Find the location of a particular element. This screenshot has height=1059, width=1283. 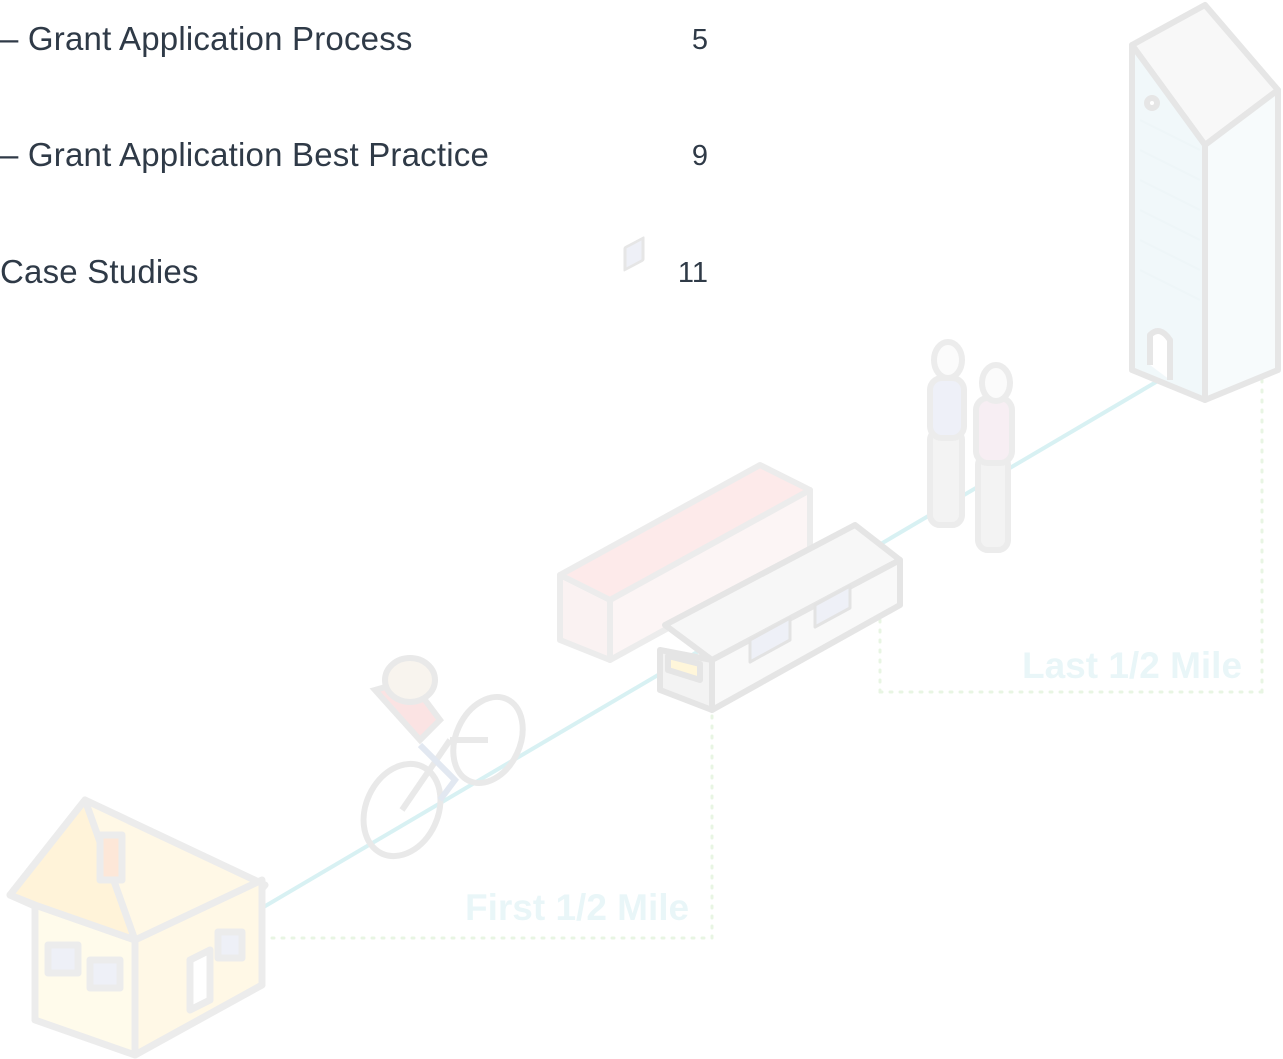

first-mile-label: First 1/2 Mile is located at coordinates (577, 907).